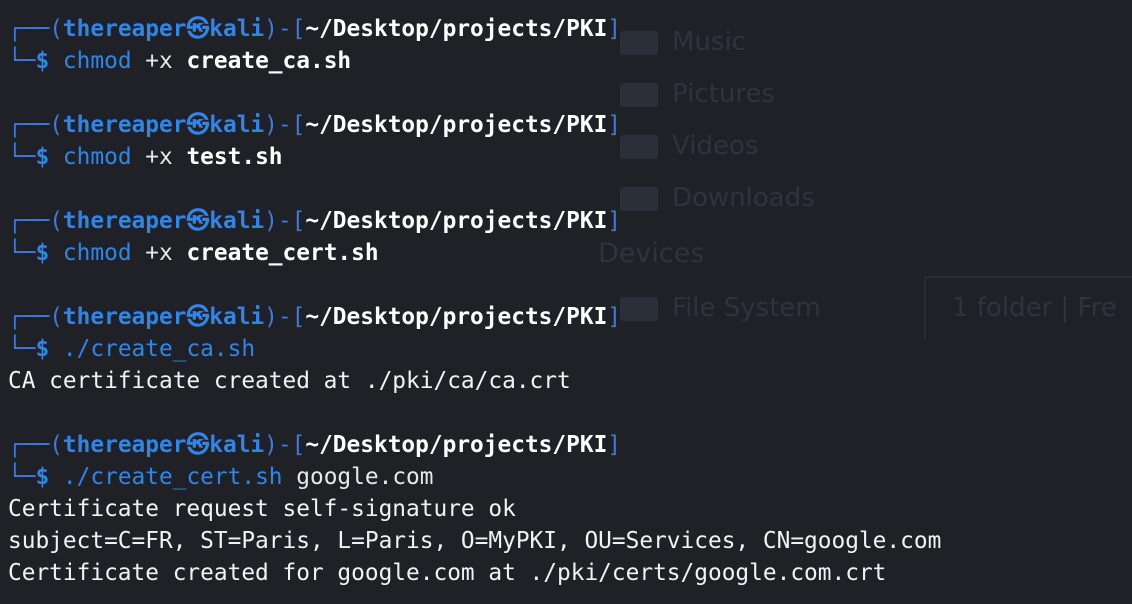  Describe the element at coordinates (132, 349) in the screenshot. I see `command-line: └─$ ./create_ca.sh` at that location.